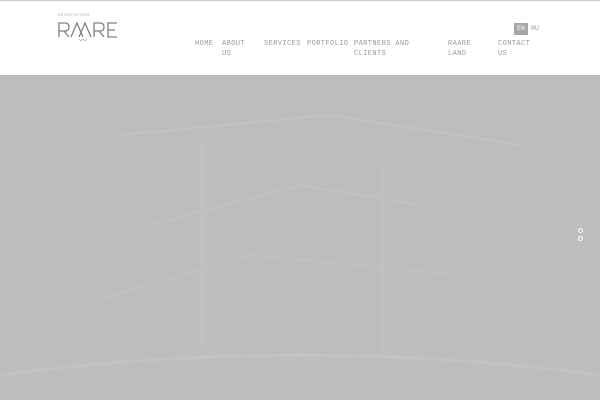 This screenshot has width=600, height=400. What do you see at coordinates (87, 31) in the screenshot?
I see `logo-wordmark` at bounding box center [87, 31].